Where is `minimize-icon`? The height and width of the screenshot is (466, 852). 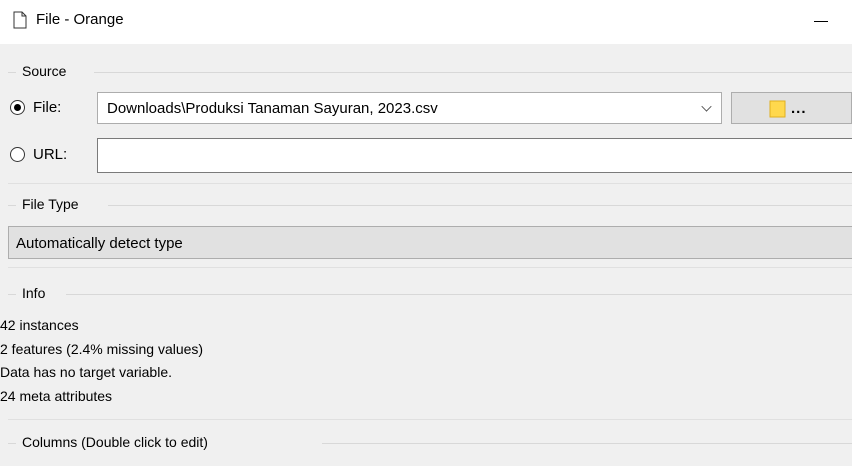 minimize-icon is located at coordinates (821, 21).